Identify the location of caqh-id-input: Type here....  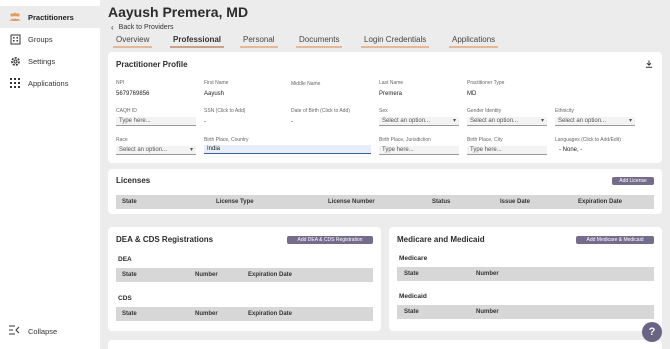
(156, 121).